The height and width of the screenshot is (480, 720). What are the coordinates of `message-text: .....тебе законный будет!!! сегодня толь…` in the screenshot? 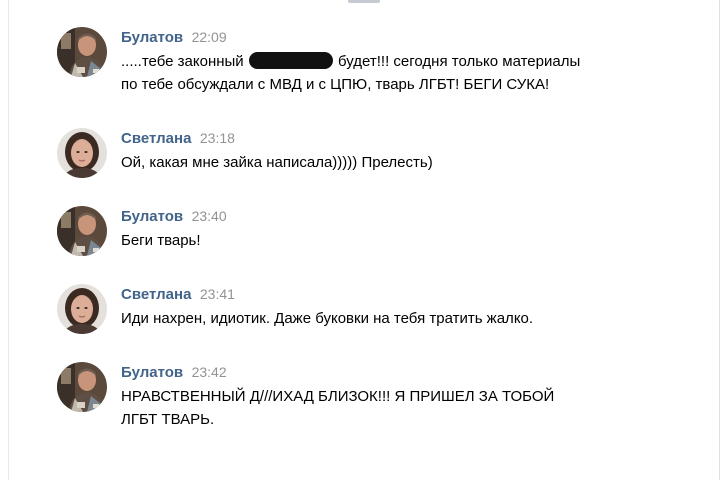 It's located at (401, 73).